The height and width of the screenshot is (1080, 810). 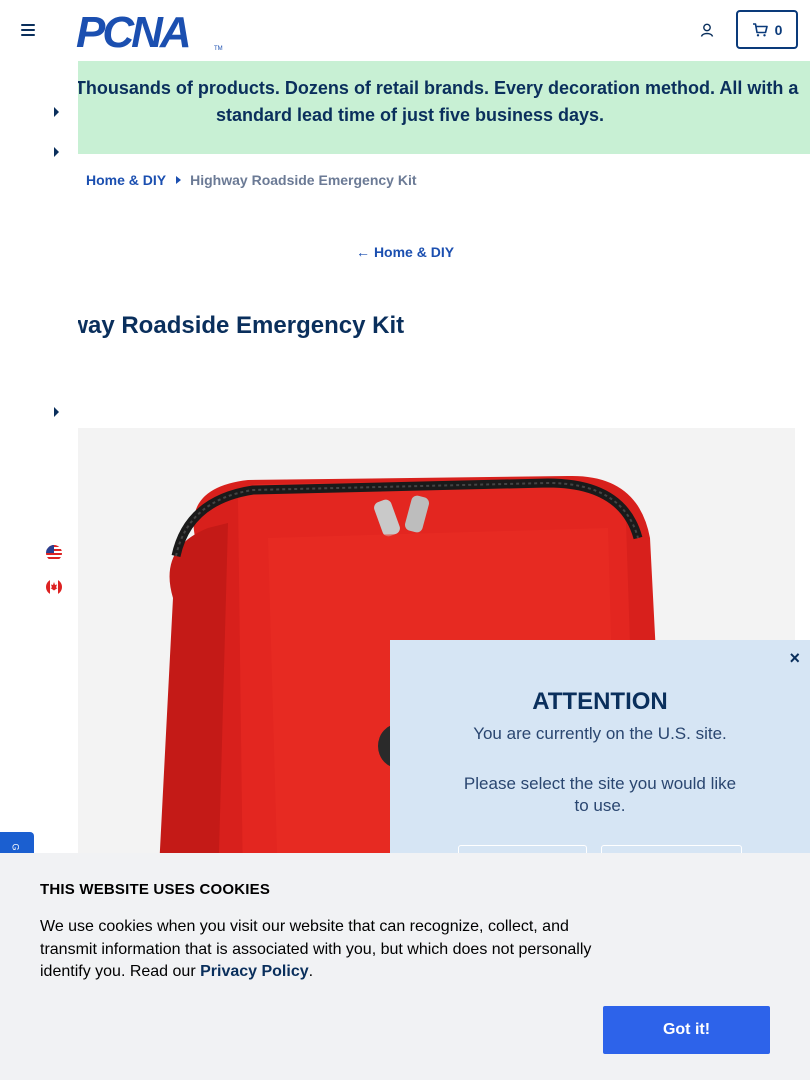 What do you see at coordinates (311, 971) in the screenshot?
I see `cookie-period: .` at bounding box center [311, 971].